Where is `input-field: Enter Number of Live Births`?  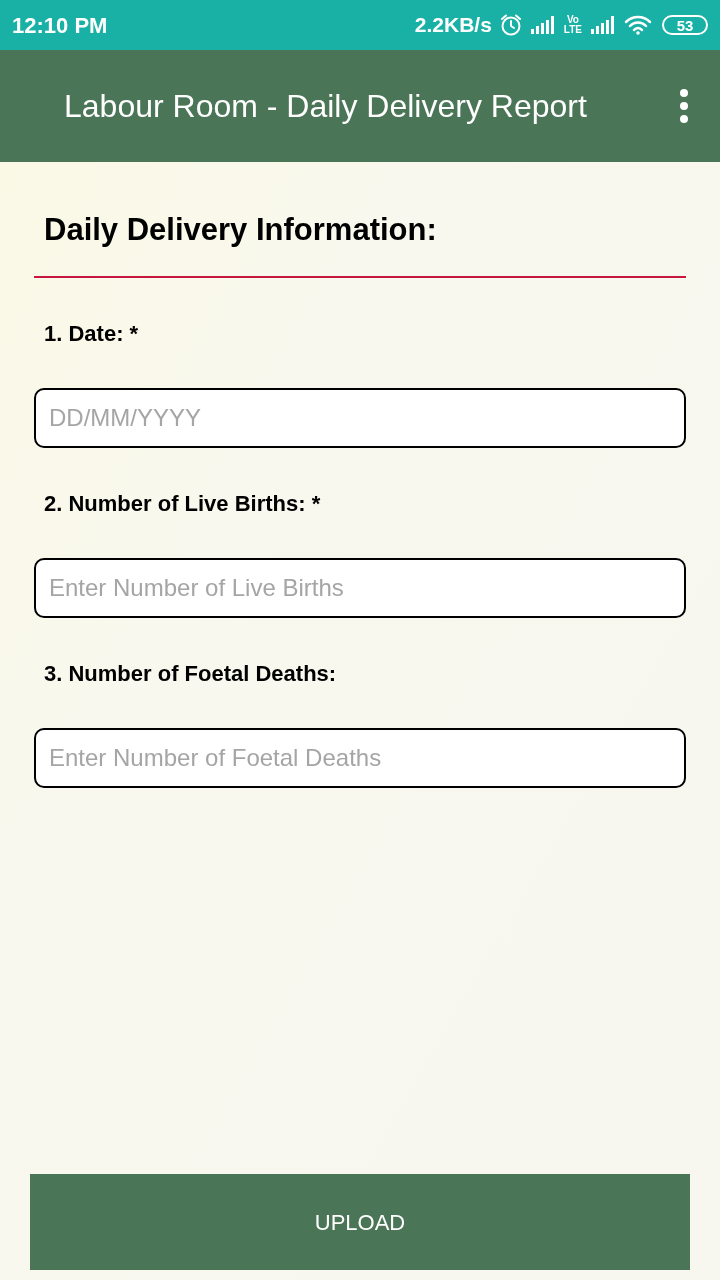
input-field: Enter Number of Live Births is located at coordinates (360, 588).